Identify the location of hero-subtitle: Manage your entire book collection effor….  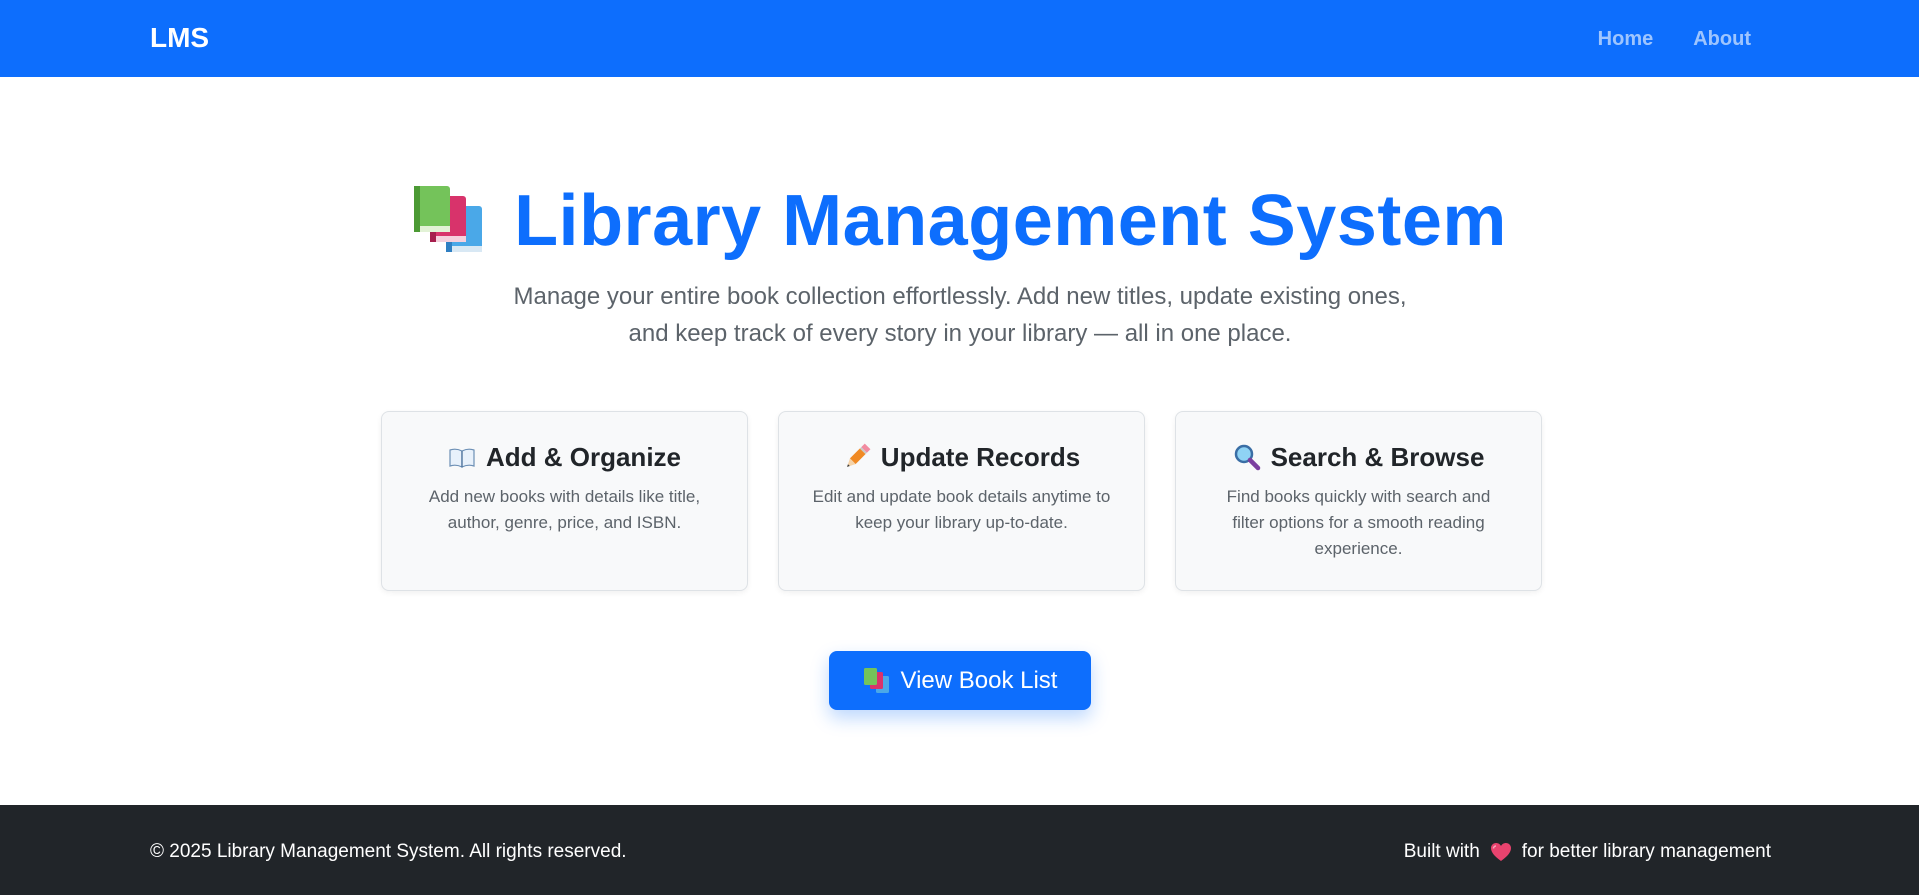
(960, 315).